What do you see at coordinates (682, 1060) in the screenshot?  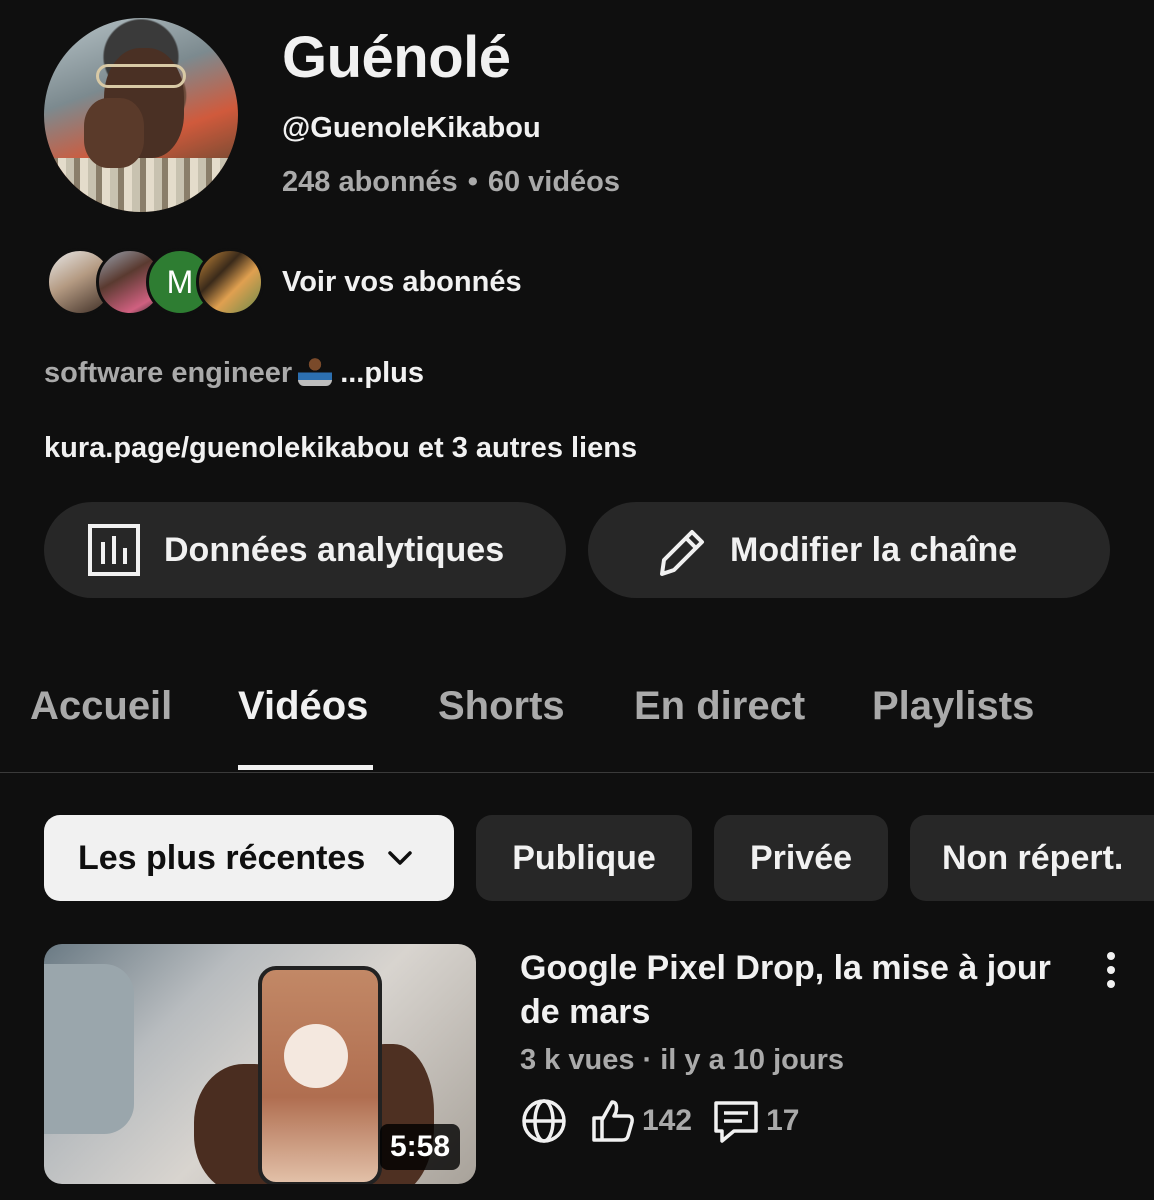 I see `video-meta: 3 k vues · il y a 10 jours` at bounding box center [682, 1060].